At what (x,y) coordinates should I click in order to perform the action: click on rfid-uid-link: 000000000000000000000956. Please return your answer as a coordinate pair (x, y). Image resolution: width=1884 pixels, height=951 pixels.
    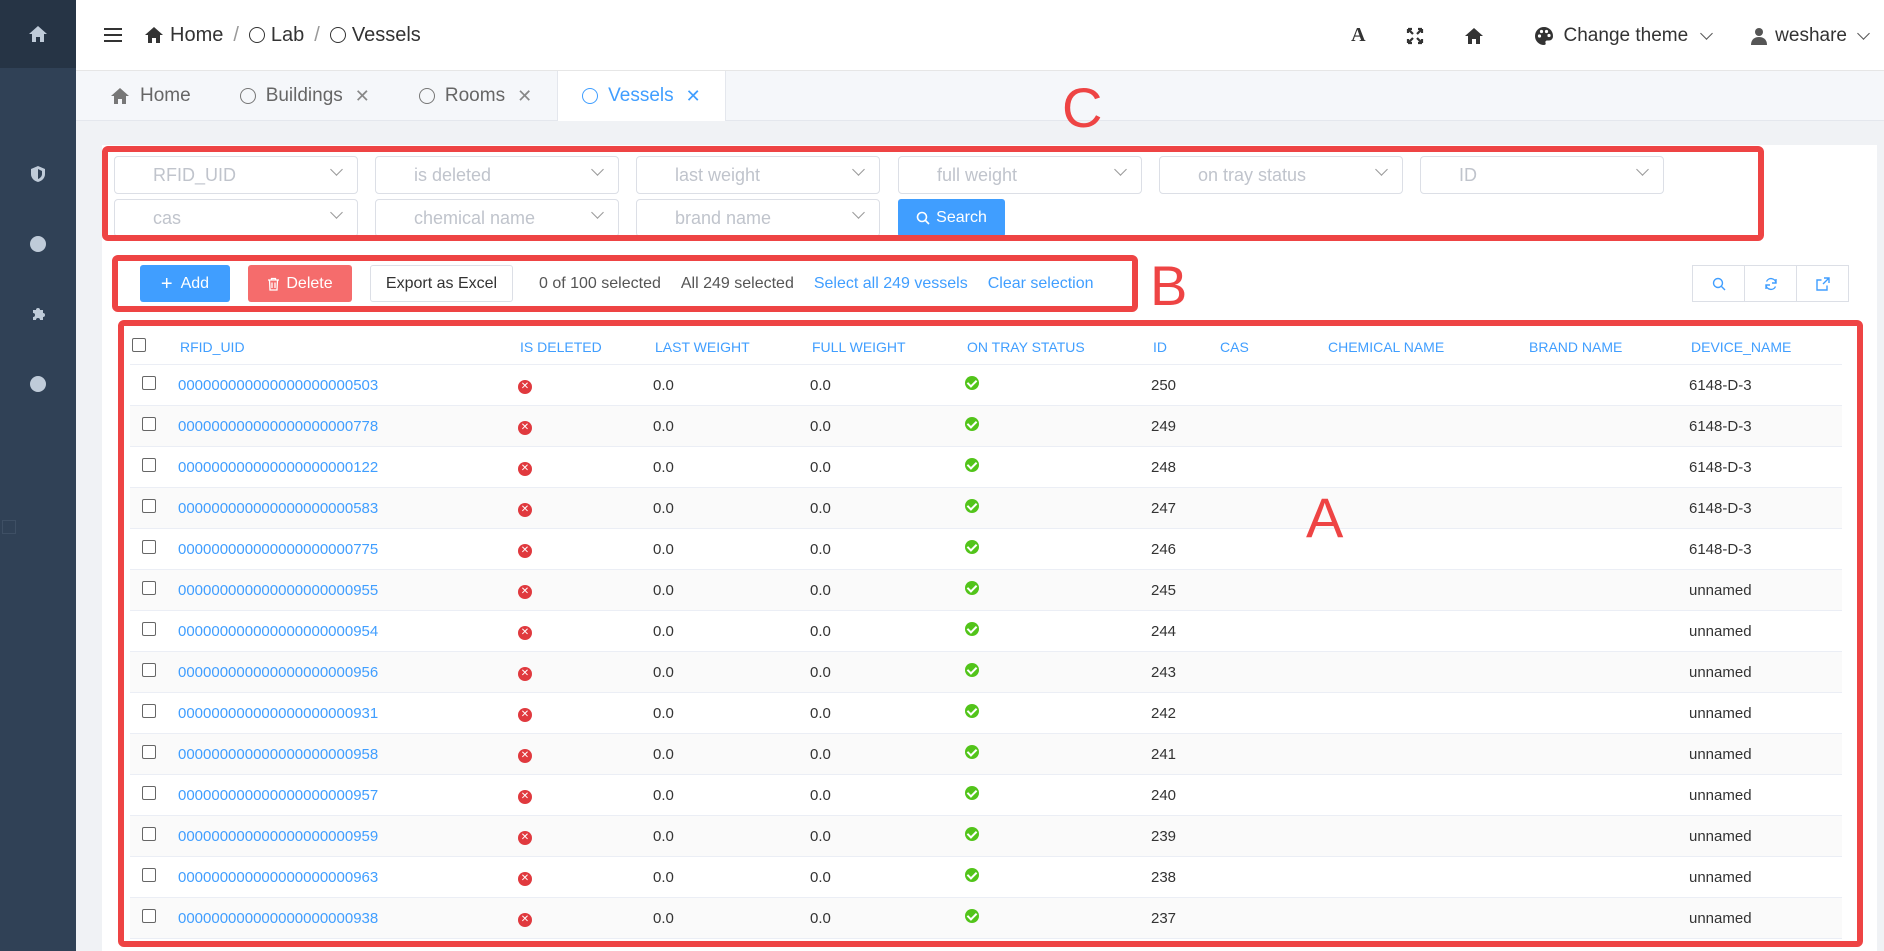
    Looking at the image, I should click on (278, 672).